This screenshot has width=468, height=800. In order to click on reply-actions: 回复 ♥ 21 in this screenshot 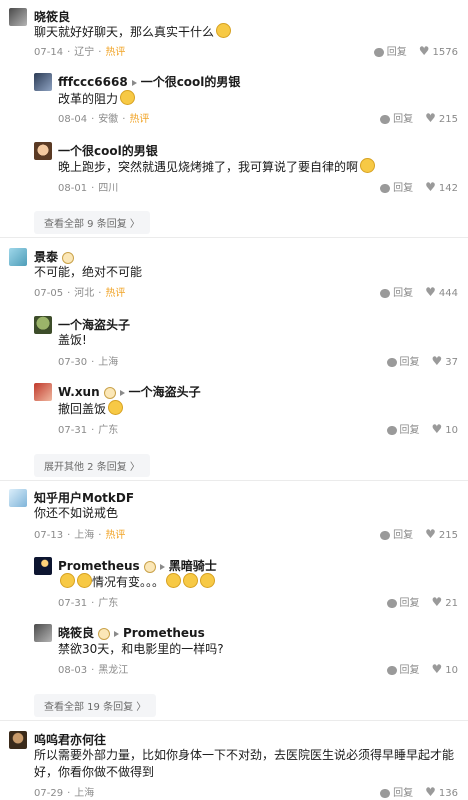, I will do `click(422, 601)`.